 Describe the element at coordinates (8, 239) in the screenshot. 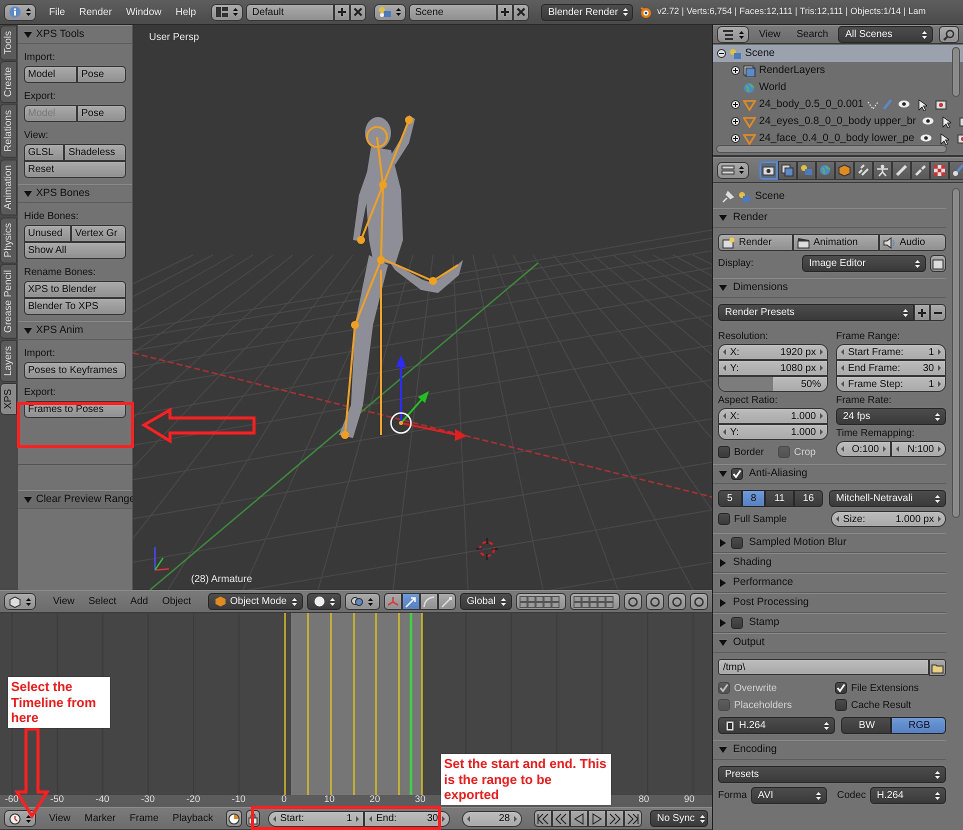

I see `panel-tab: Physics` at that location.